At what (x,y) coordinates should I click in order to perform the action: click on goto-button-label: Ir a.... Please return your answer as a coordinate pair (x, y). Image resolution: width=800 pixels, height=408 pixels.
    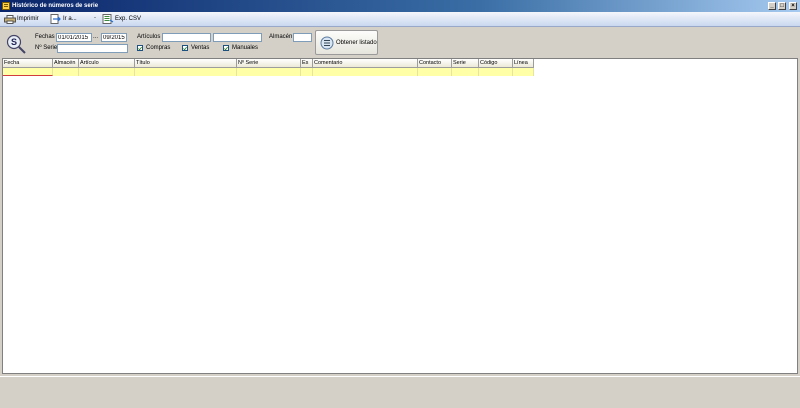
    Looking at the image, I should click on (70, 19).